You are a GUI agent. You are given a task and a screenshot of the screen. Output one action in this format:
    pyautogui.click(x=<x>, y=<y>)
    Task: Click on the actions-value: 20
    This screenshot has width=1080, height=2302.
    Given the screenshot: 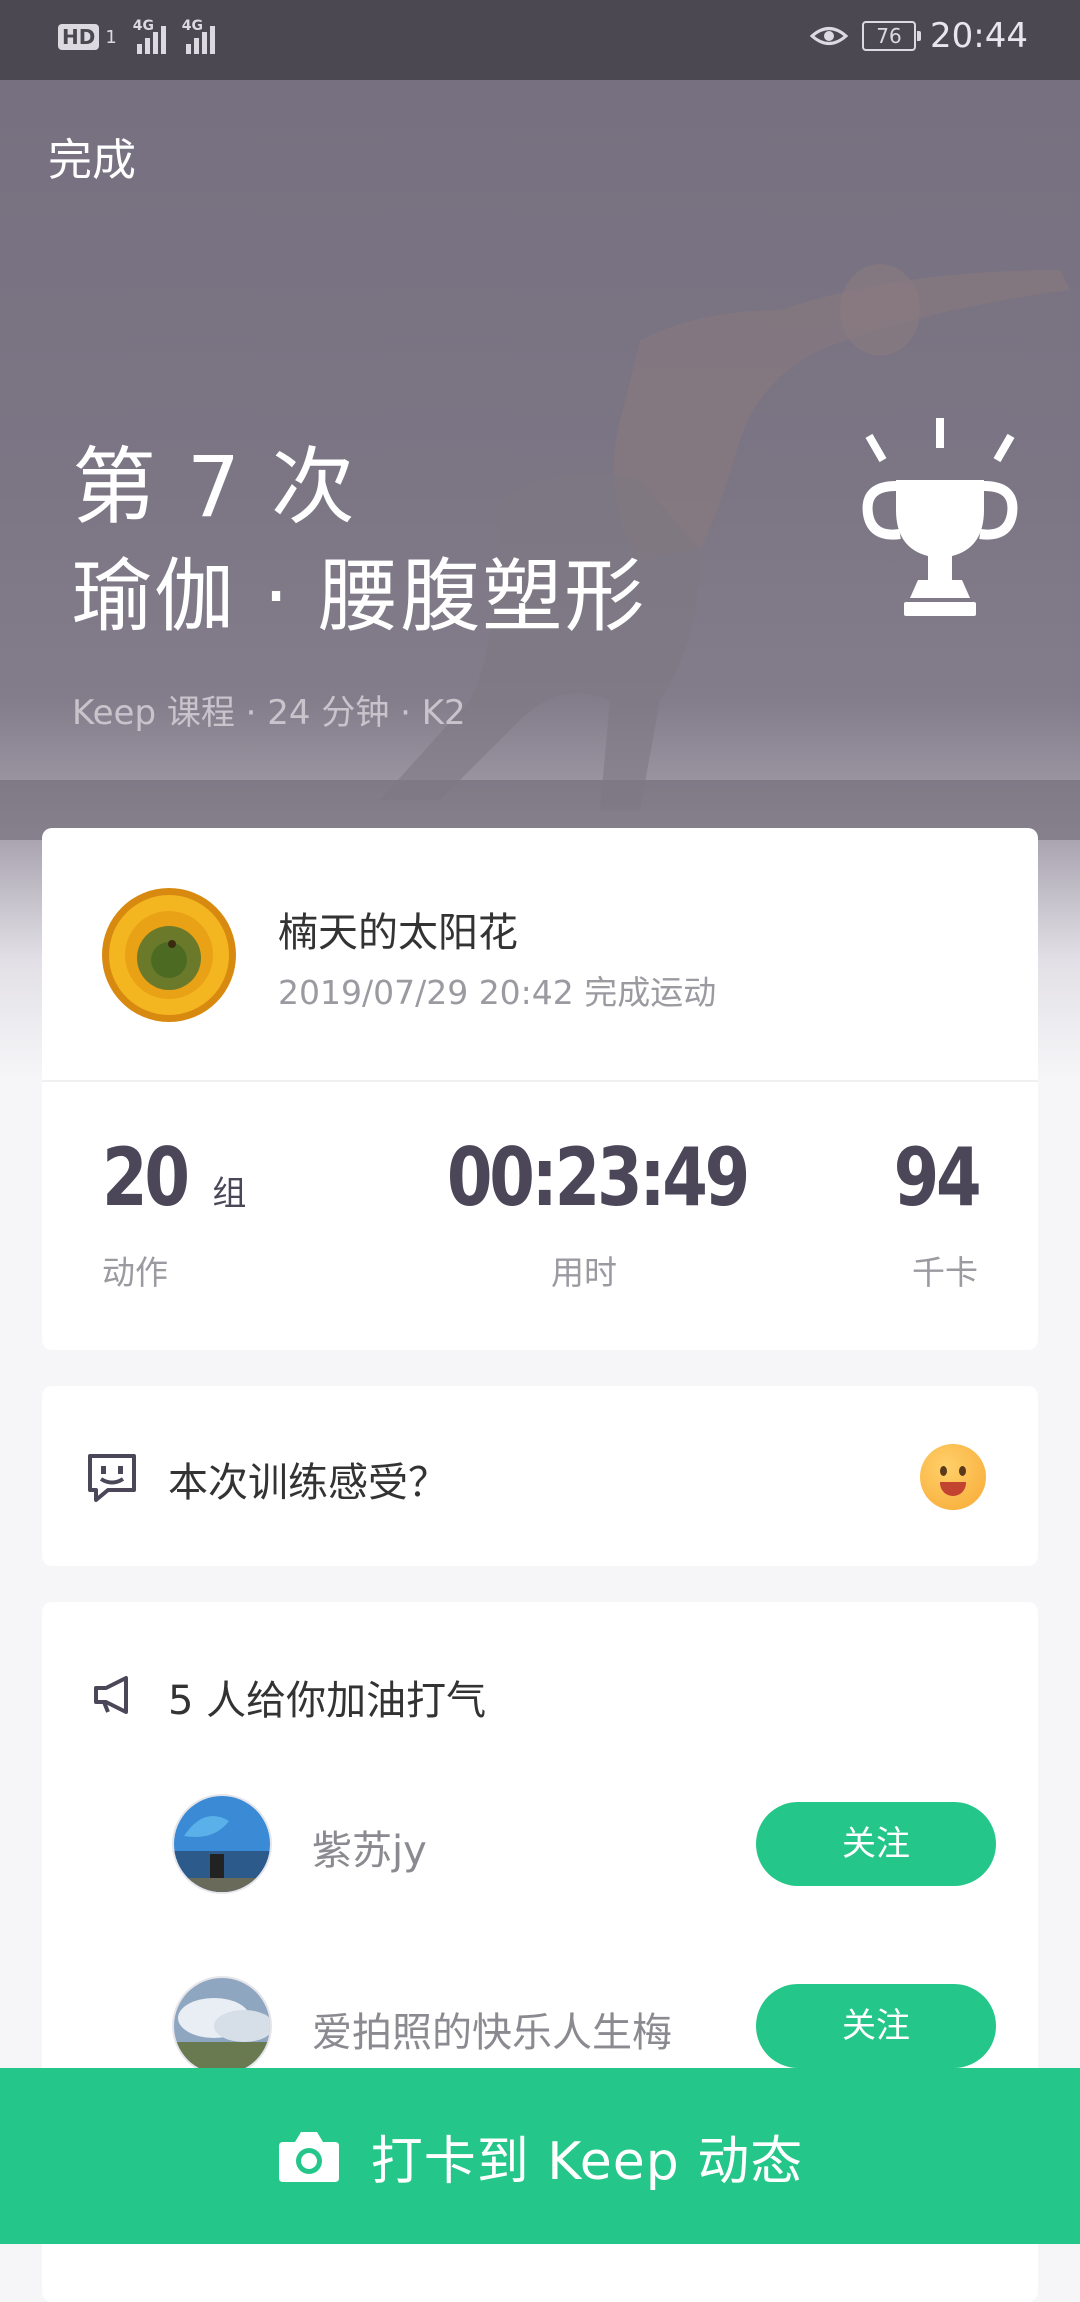 What is the action you would take?
    pyautogui.click(x=146, y=1177)
    